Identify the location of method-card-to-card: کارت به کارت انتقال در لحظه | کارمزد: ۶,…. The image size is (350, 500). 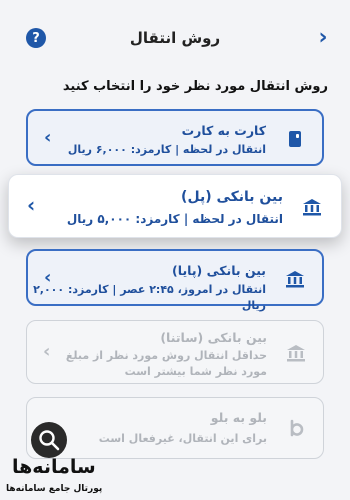
(175, 137).